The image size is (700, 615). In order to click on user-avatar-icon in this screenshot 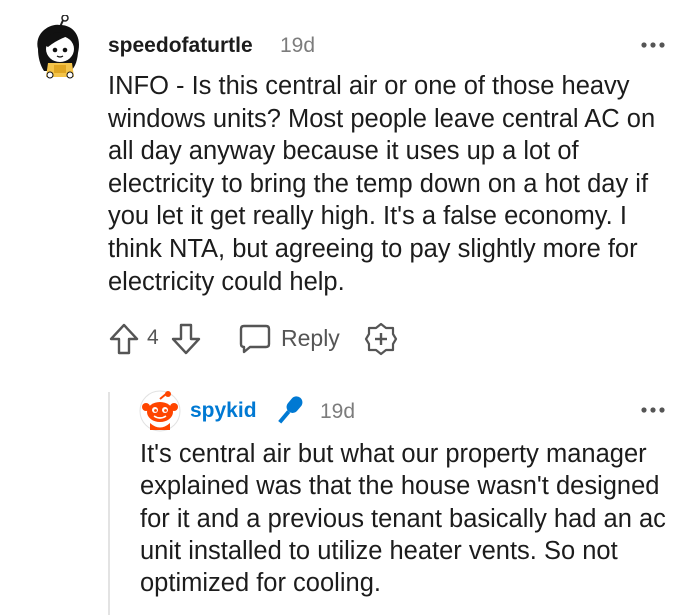, I will do `click(58, 48)`.